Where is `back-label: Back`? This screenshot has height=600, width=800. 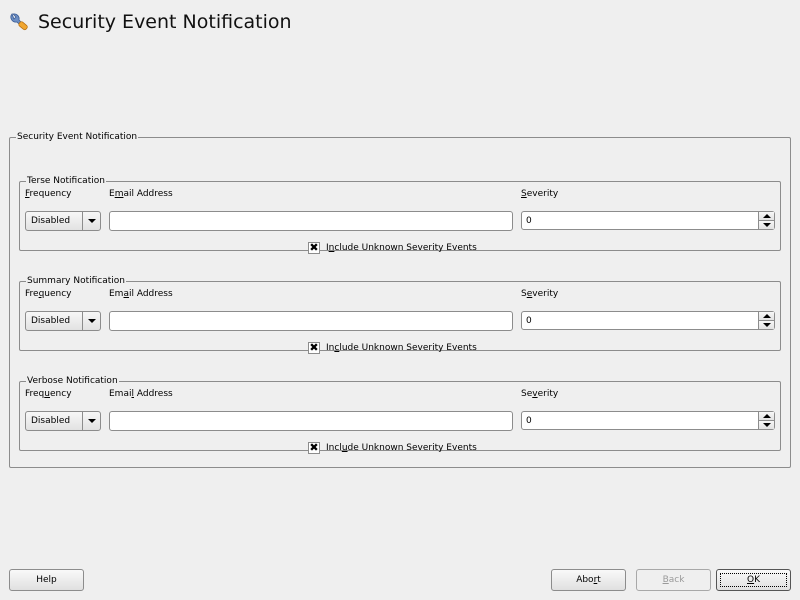
back-label: Back is located at coordinates (673, 580).